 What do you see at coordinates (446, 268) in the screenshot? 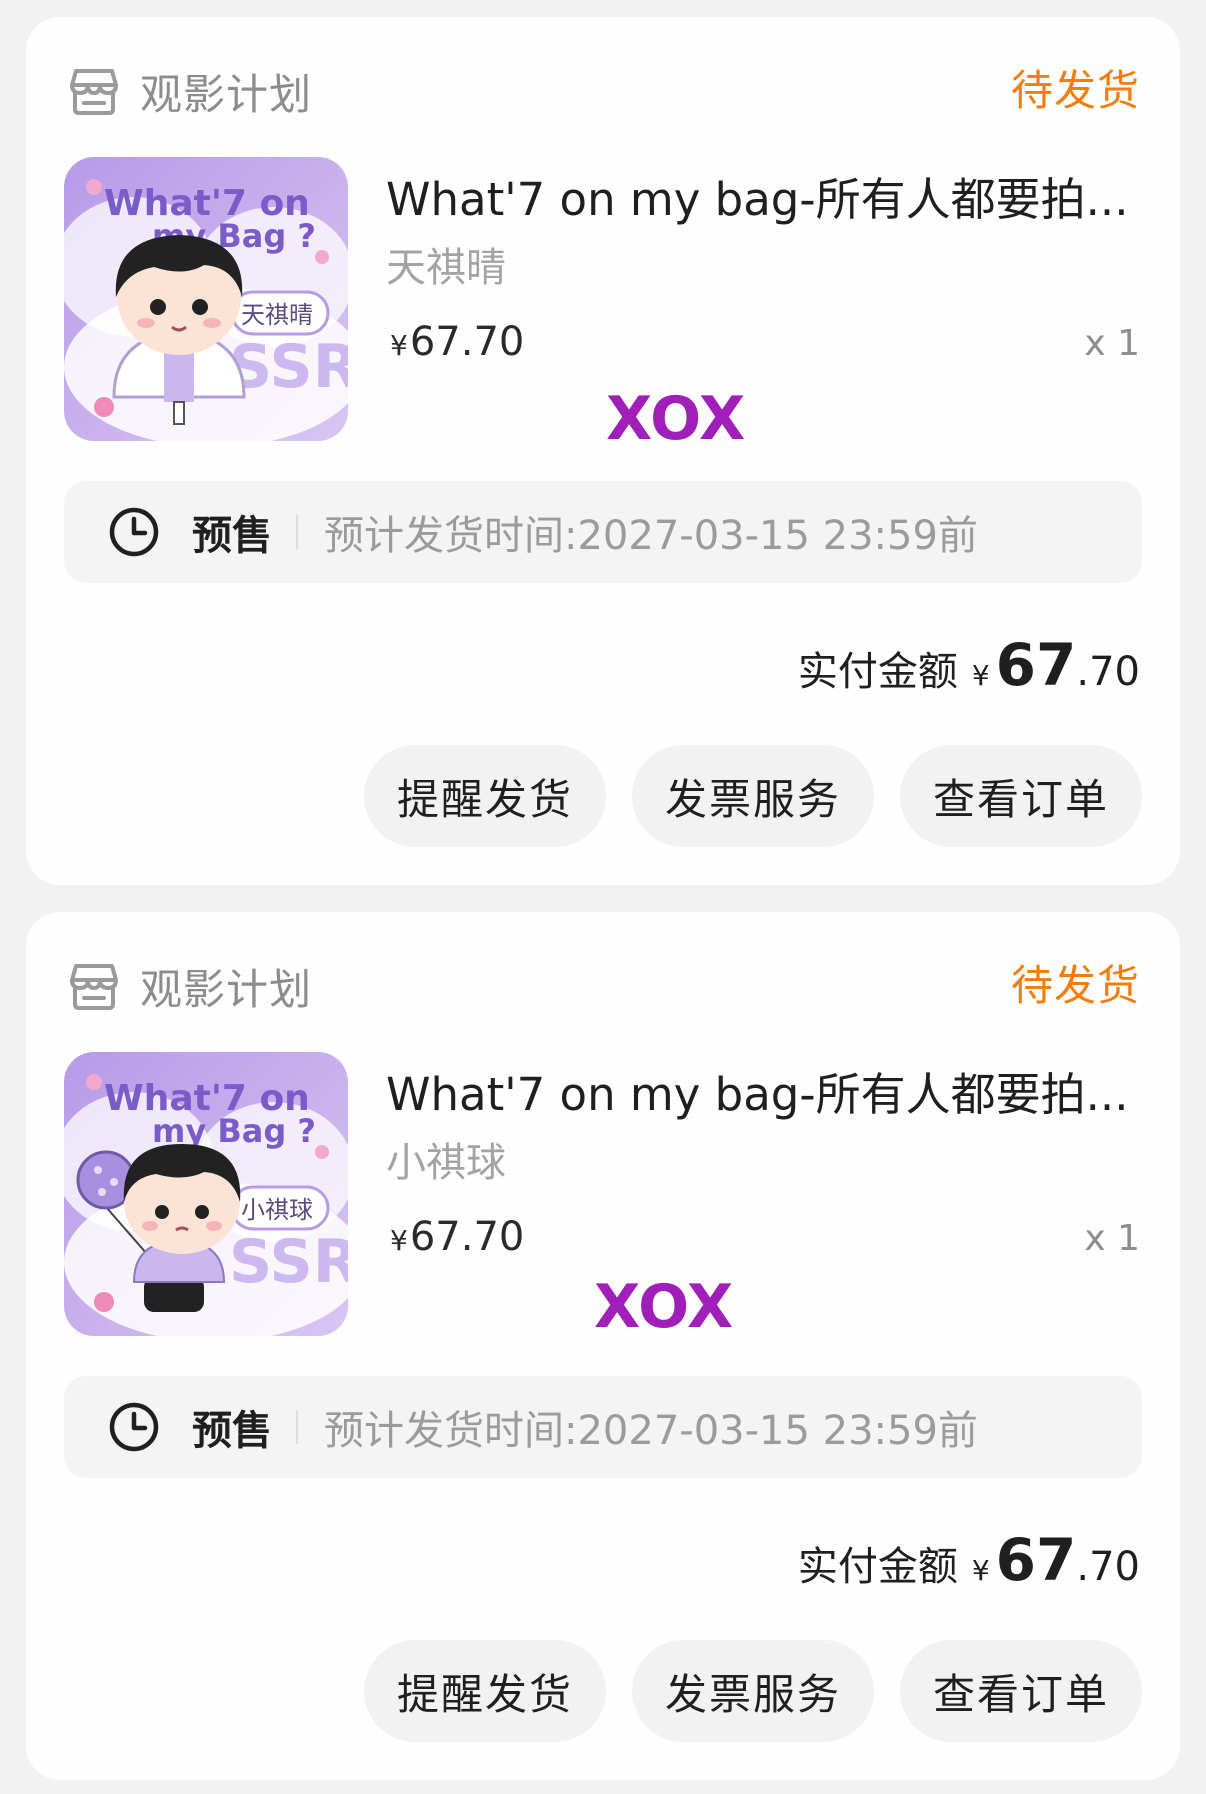
I see `product-variant: 天祺晴` at bounding box center [446, 268].